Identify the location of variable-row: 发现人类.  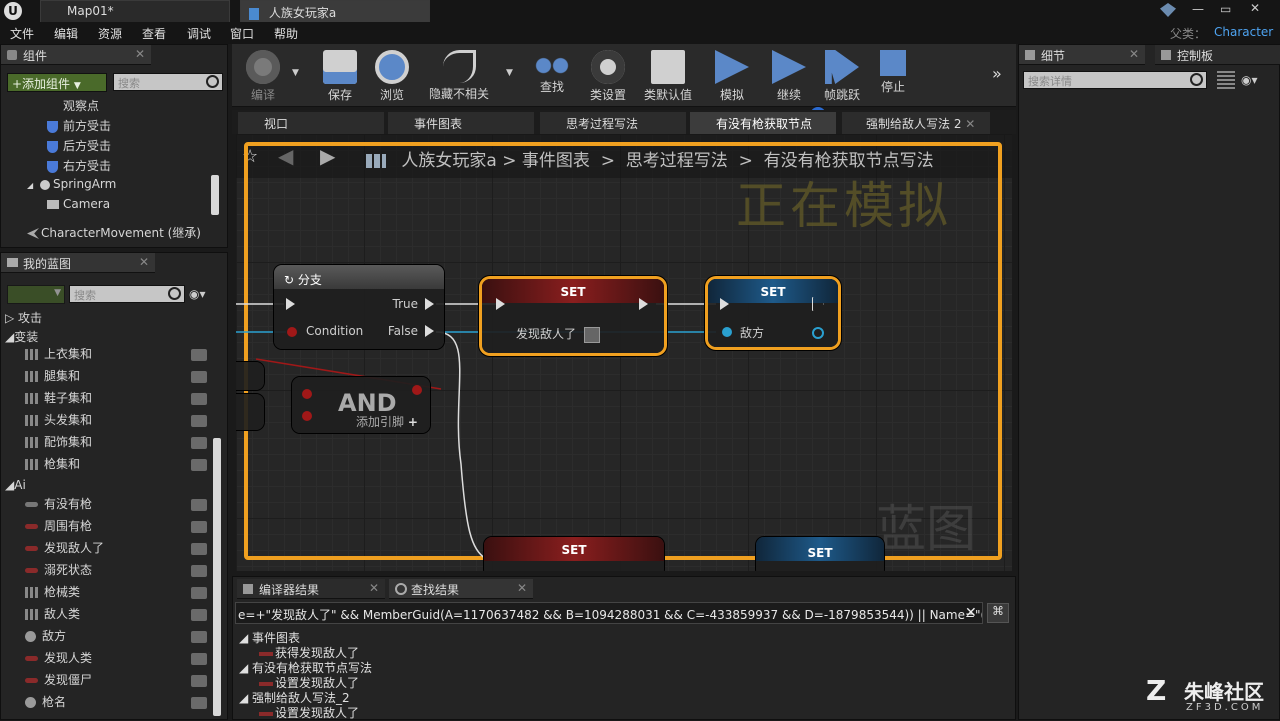
(116, 660).